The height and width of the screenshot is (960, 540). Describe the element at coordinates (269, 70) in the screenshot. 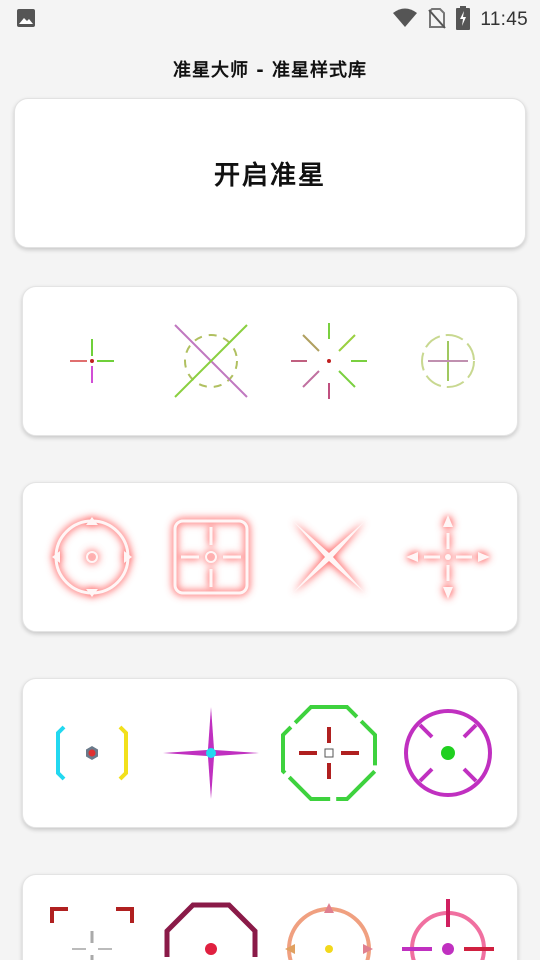

I see `page-title: 准星大师 - 准星样式库` at that location.